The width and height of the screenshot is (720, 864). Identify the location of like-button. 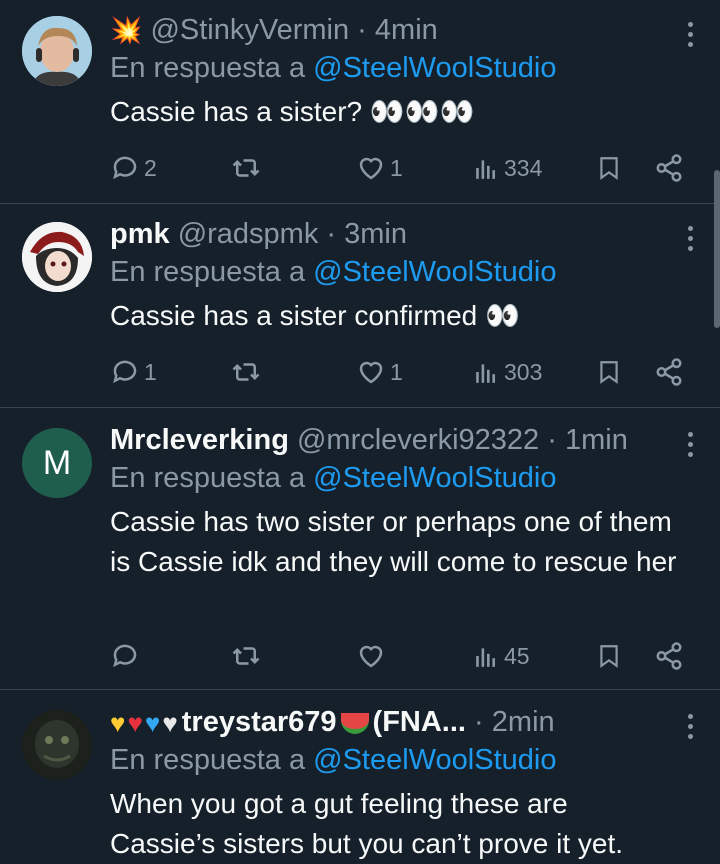
(371, 656).